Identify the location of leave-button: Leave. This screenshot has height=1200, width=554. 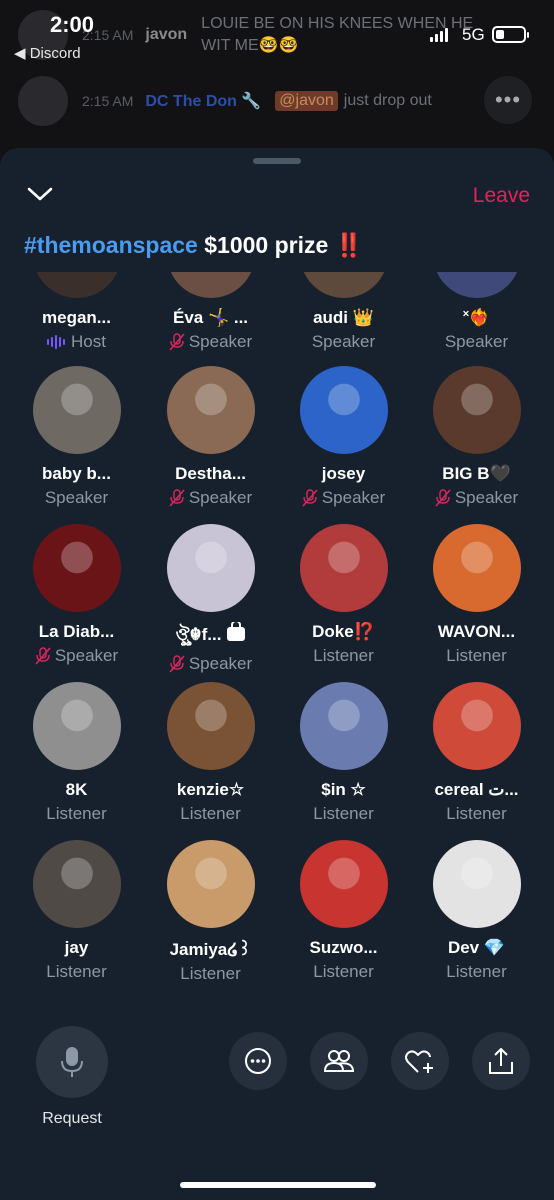
(501, 196).